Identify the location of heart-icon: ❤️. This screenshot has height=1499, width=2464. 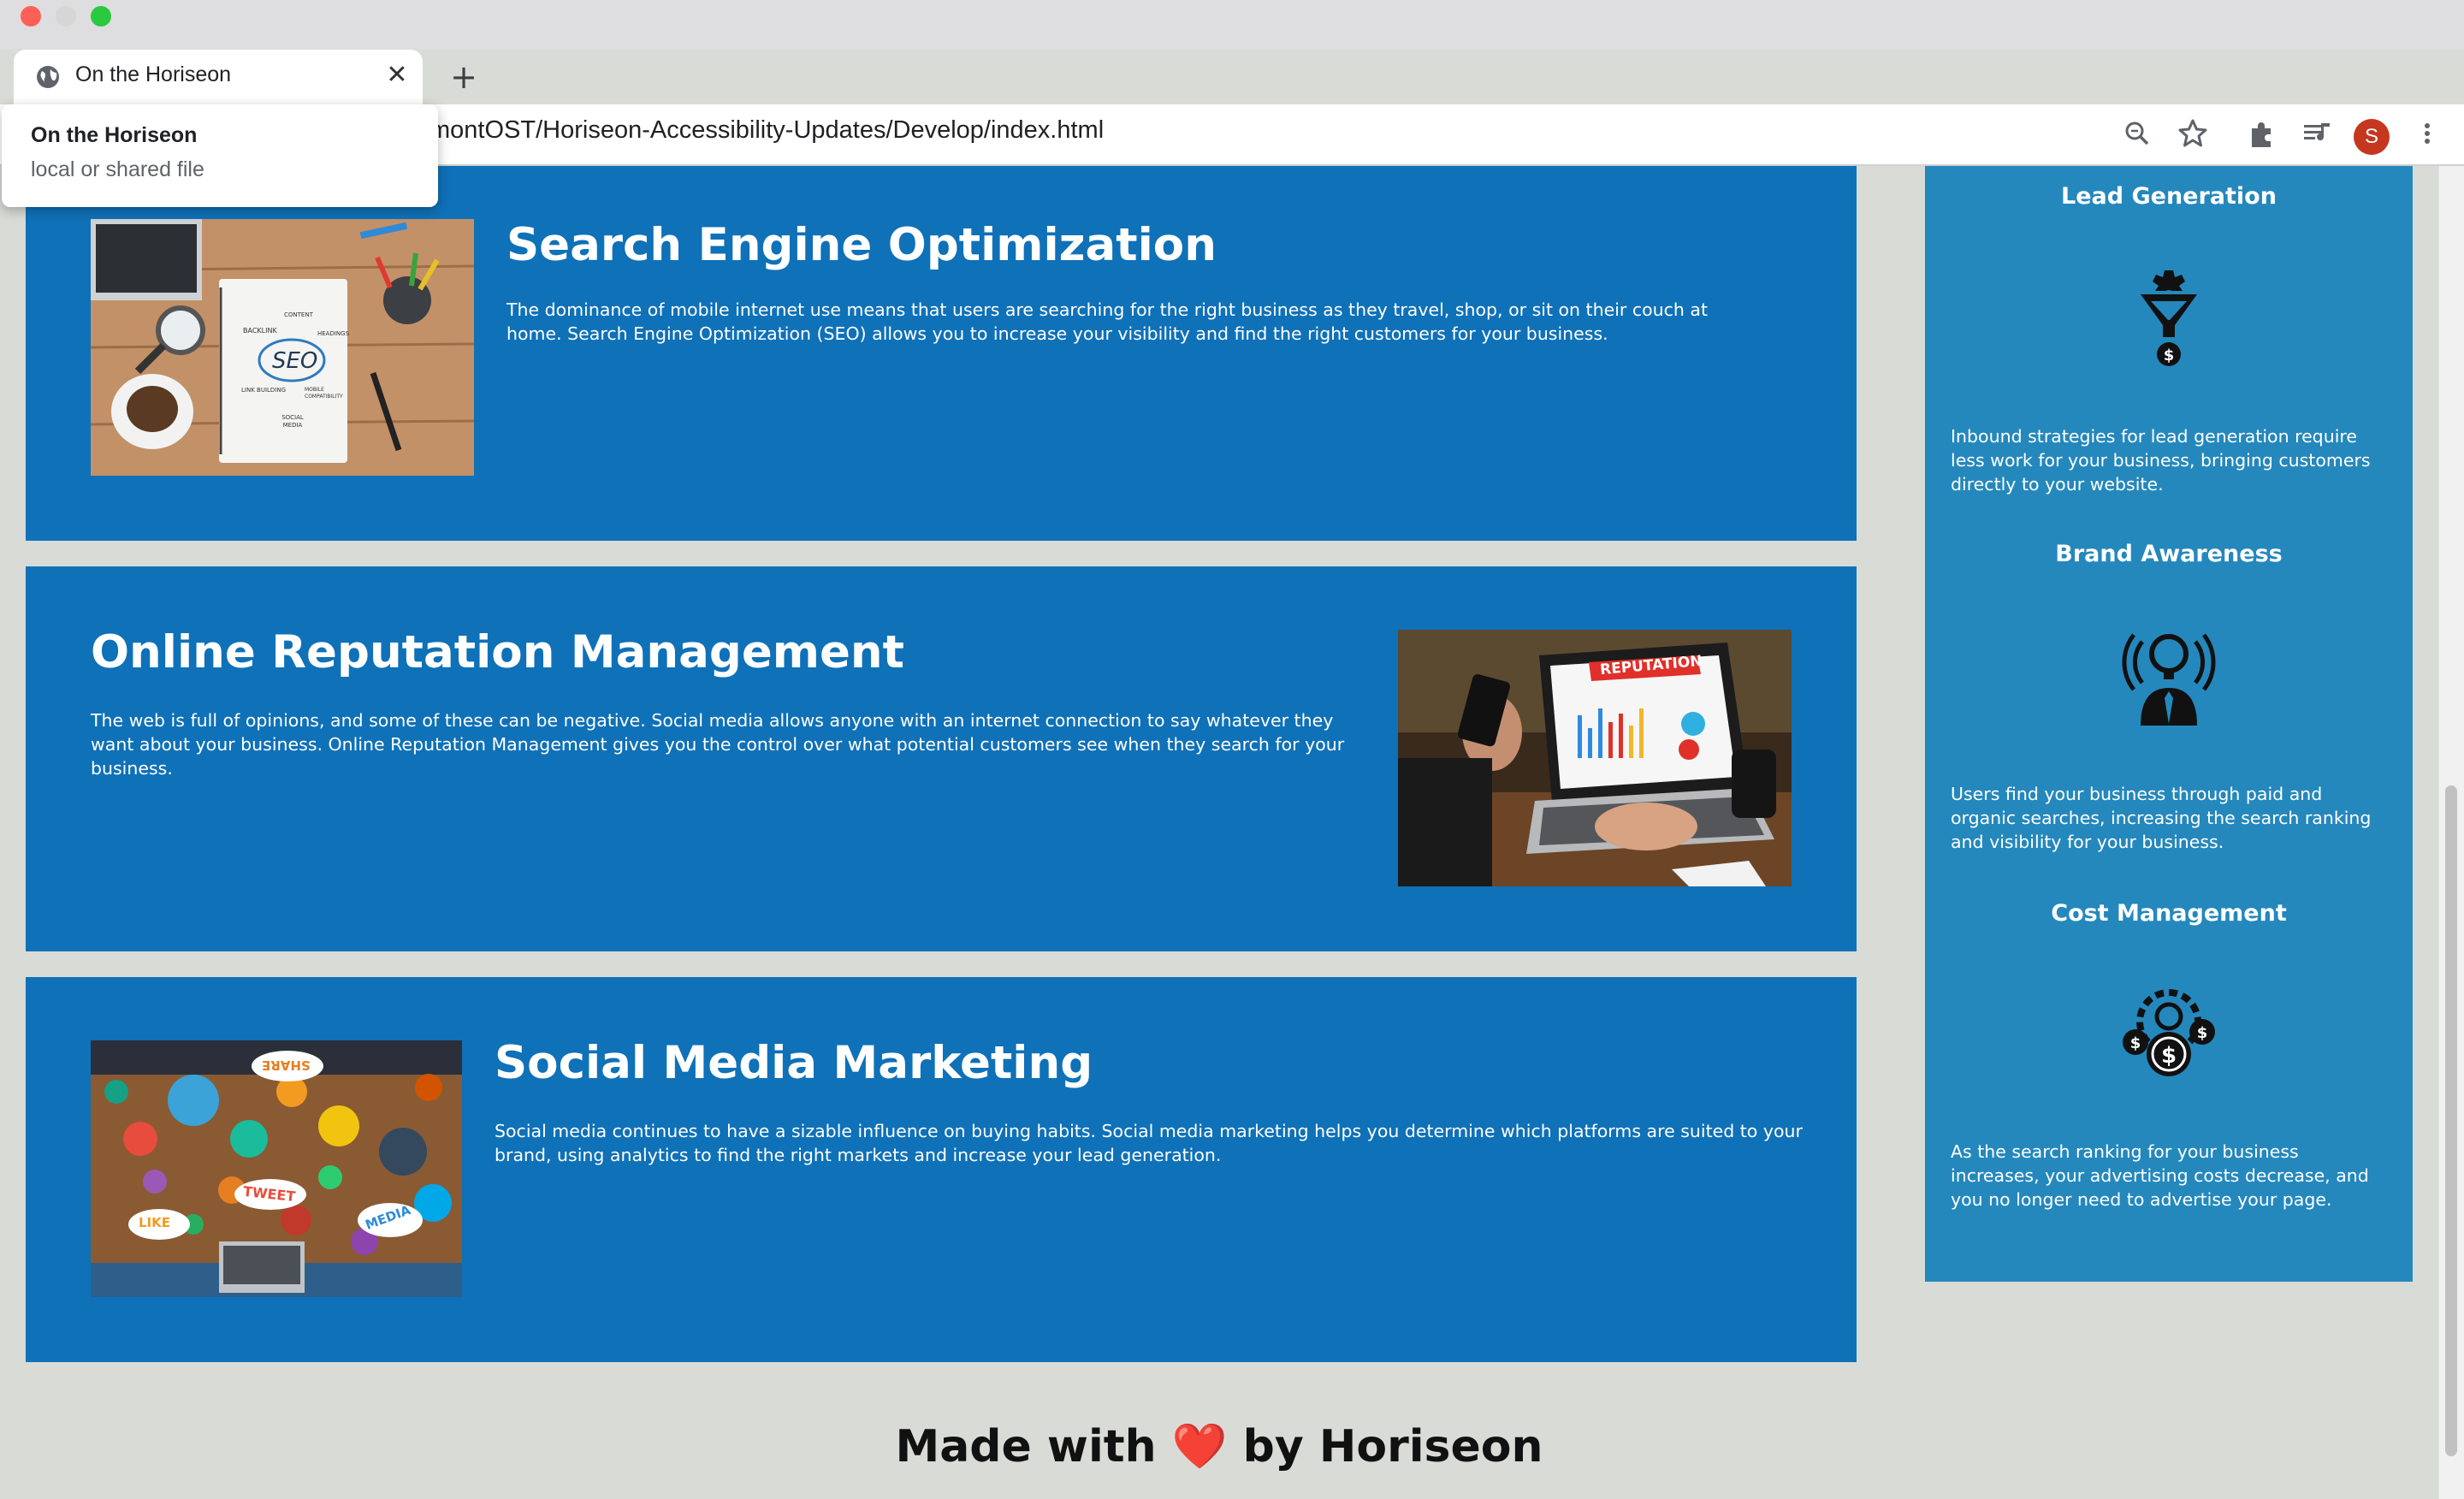
(1199, 1446).